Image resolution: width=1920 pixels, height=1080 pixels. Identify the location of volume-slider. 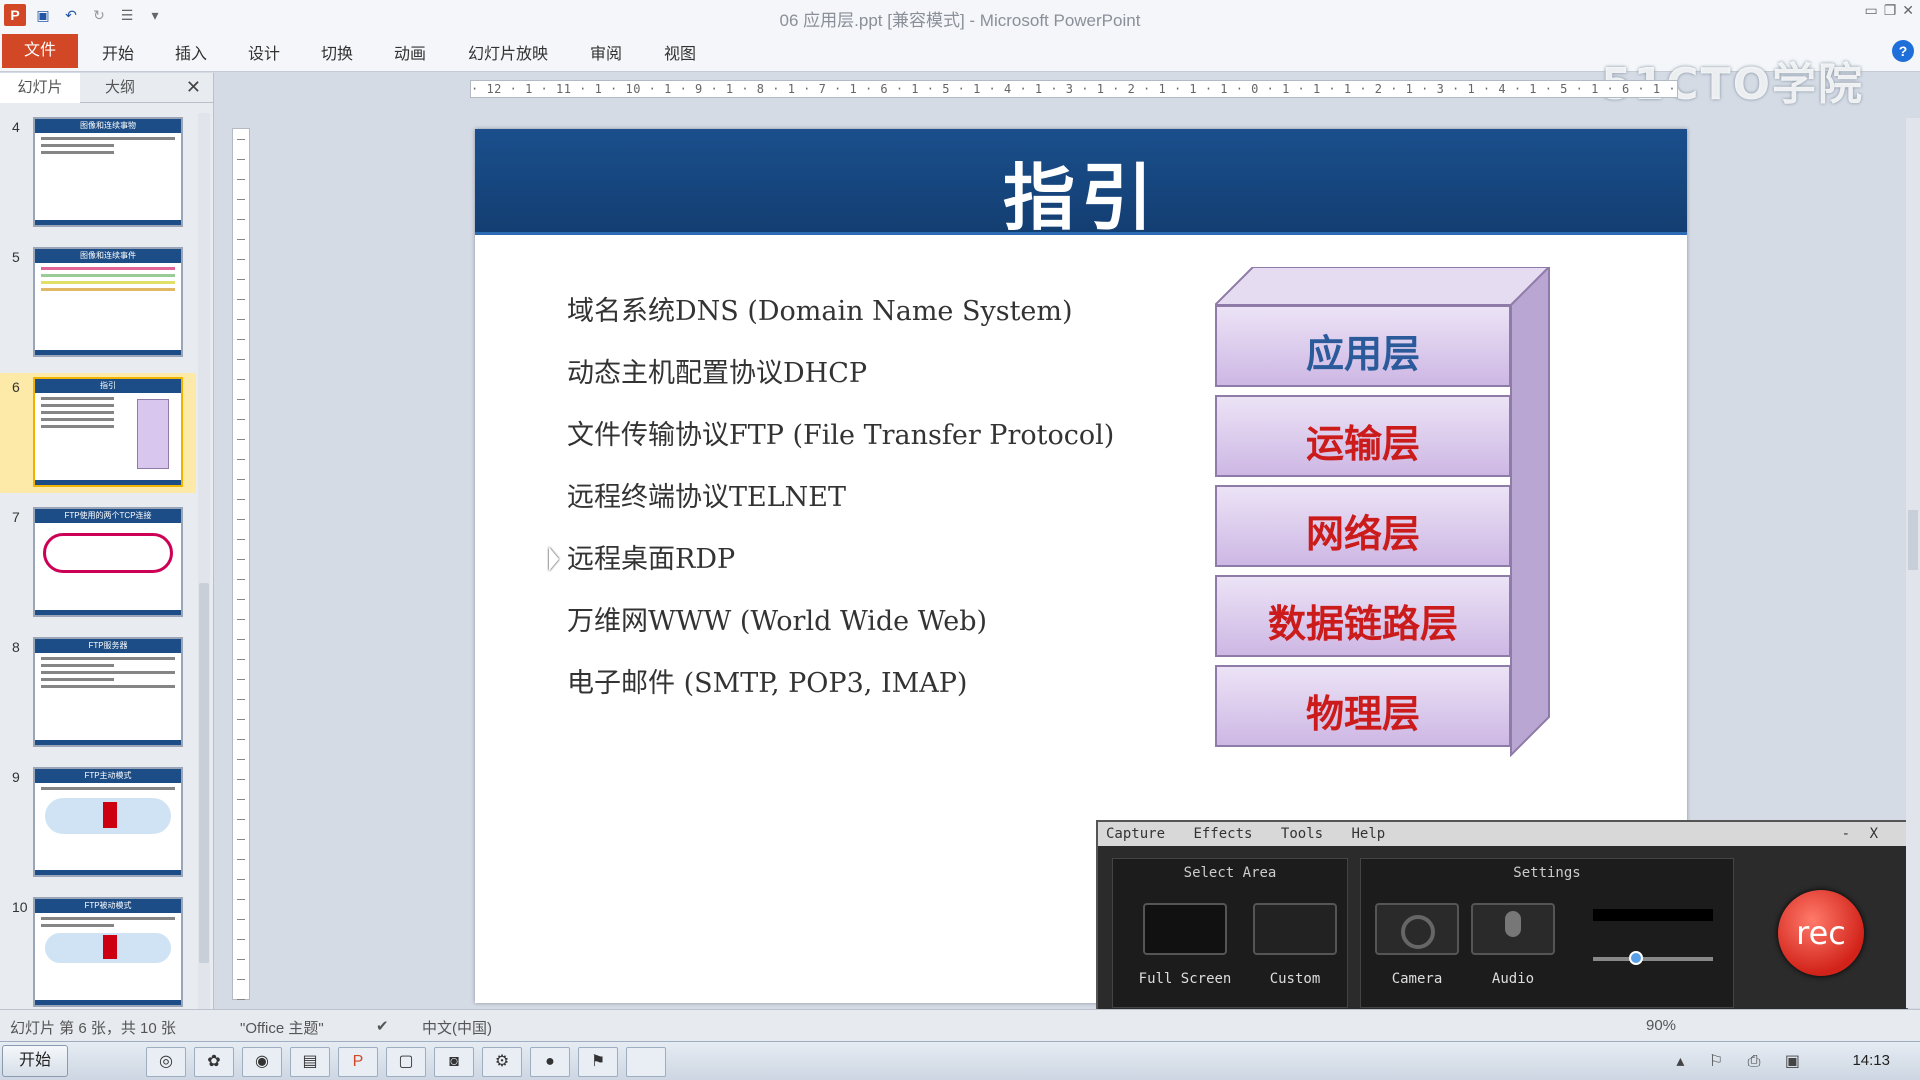
(1653, 958).